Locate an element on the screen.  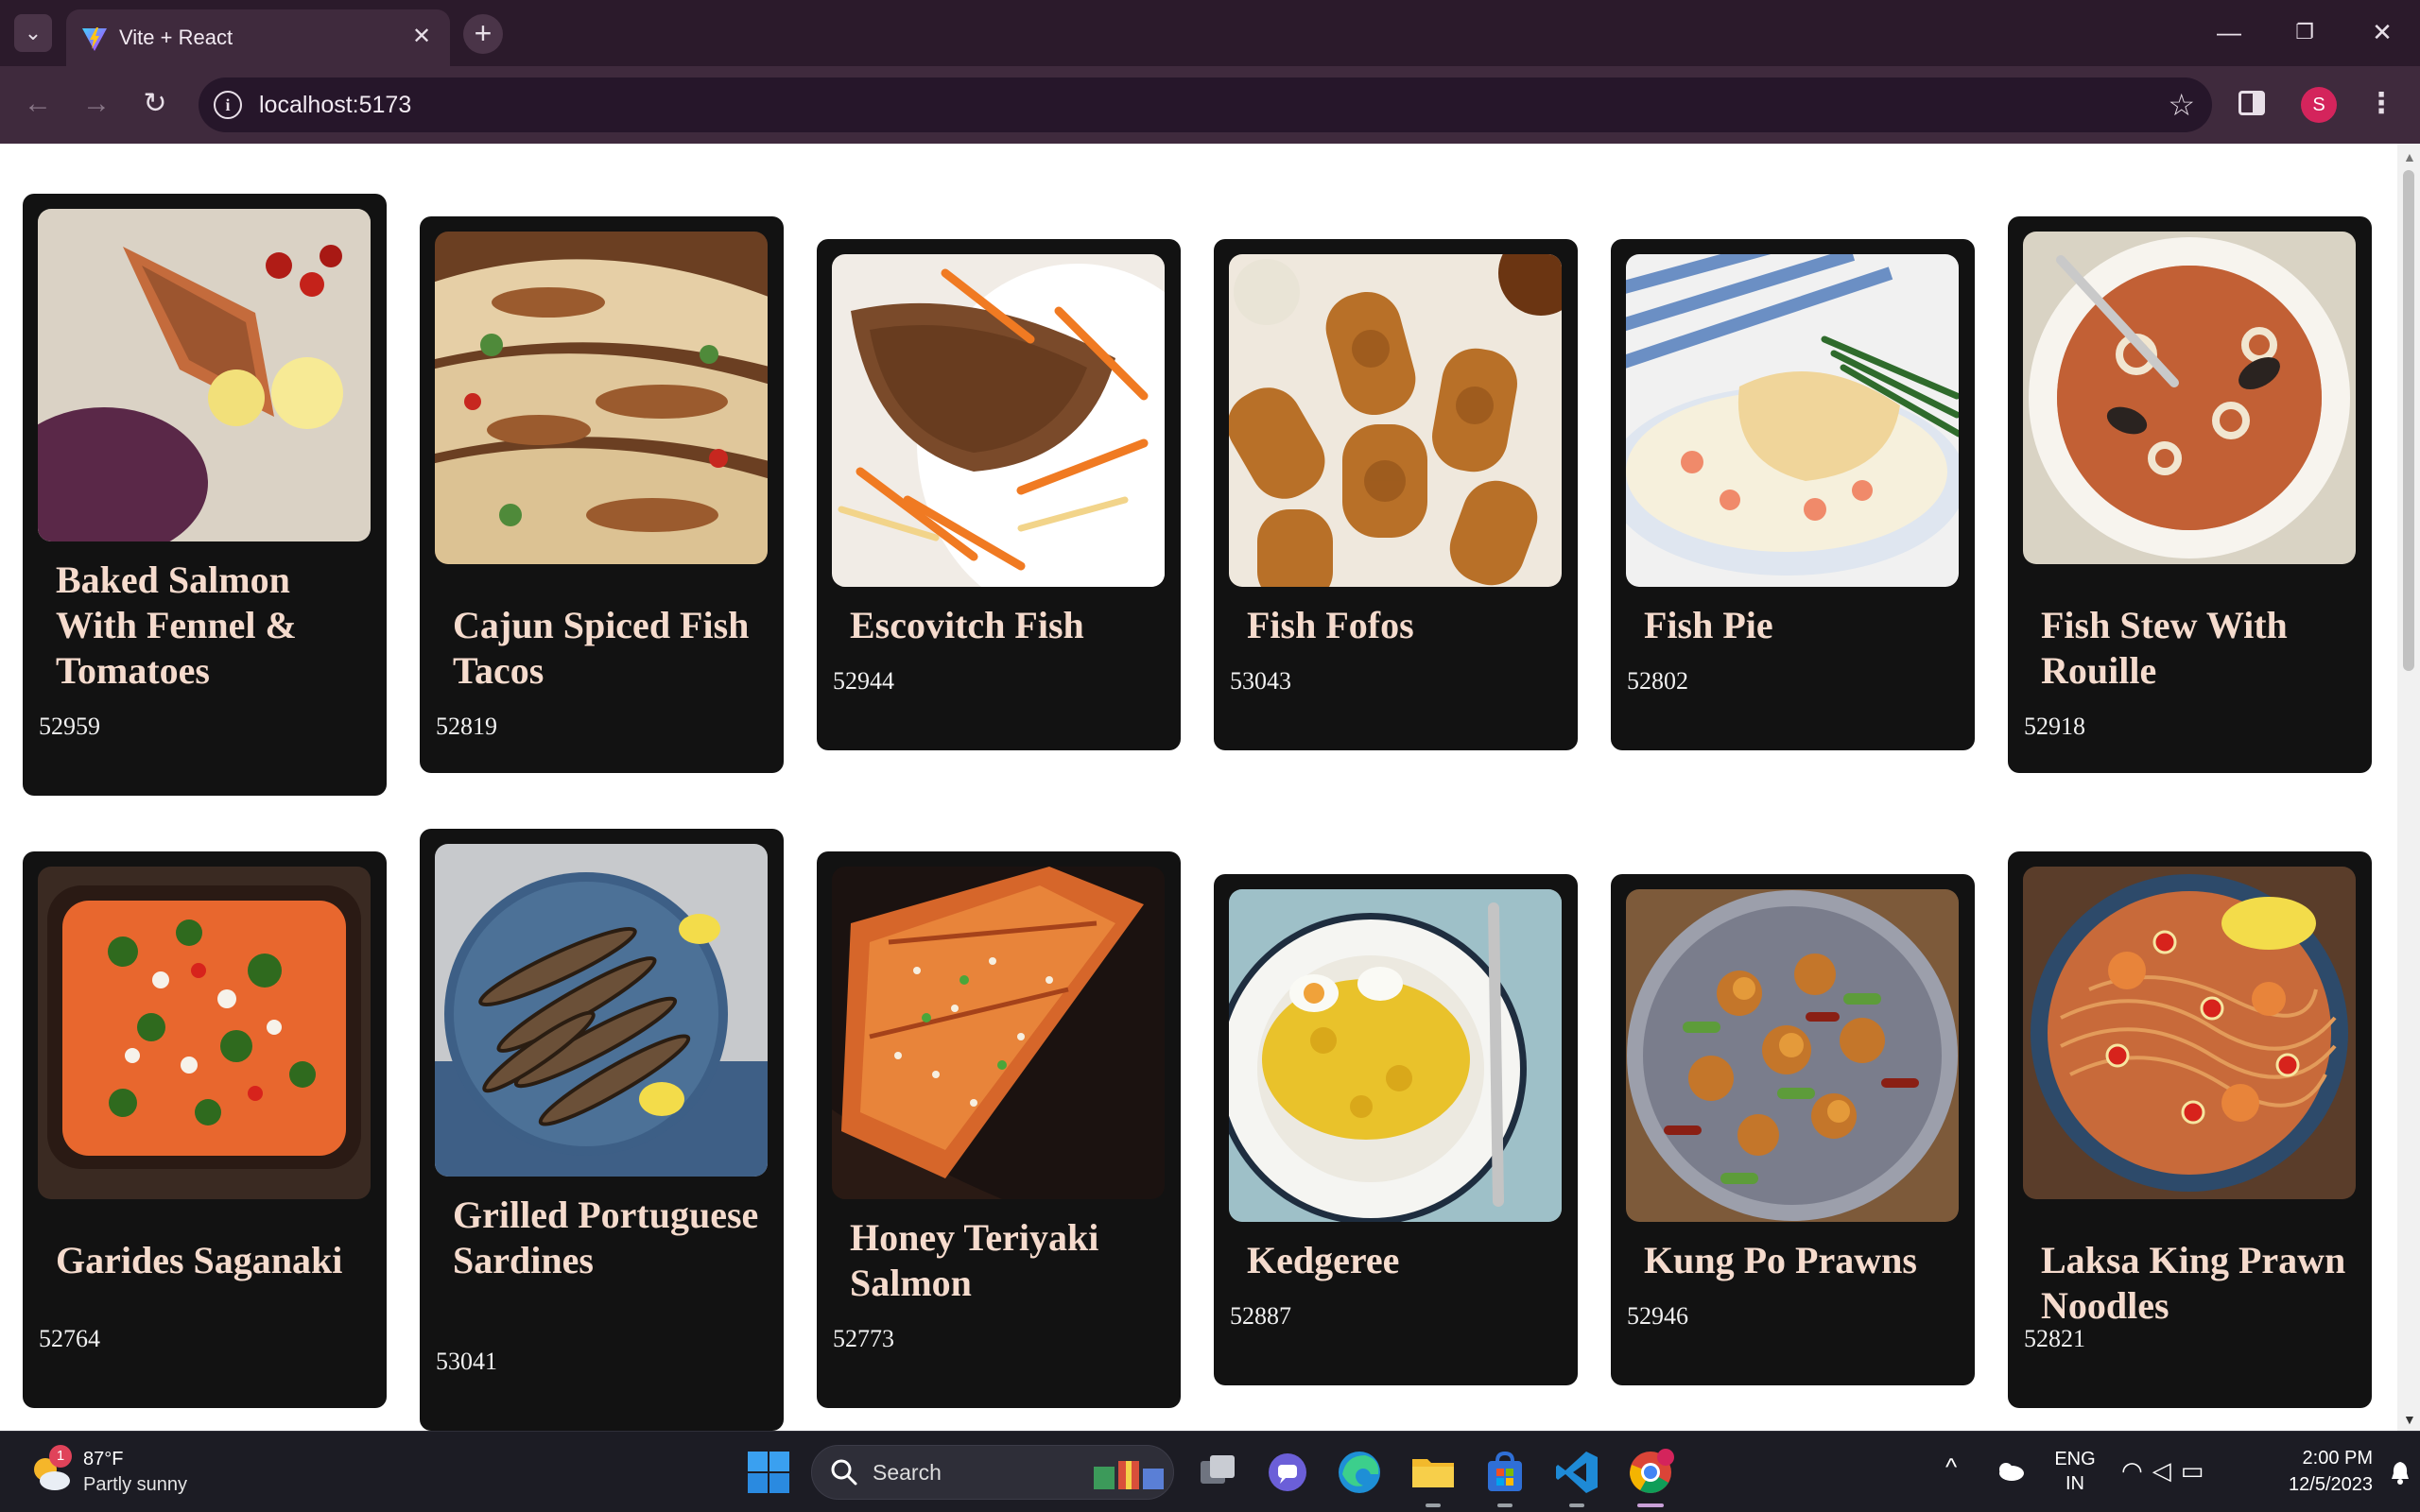
browser-tab-strip: ⌄ Vite + React ✕ + — ❐ ✕ is located at coordinates (1210, 33).